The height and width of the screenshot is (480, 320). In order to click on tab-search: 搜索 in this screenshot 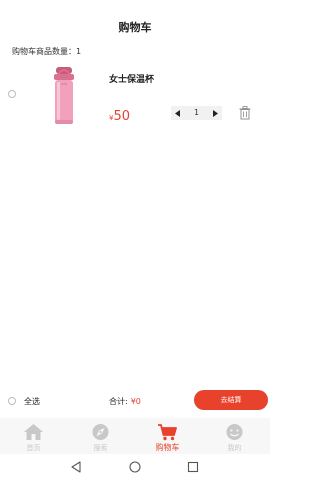, I will do `click(100, 436)`.